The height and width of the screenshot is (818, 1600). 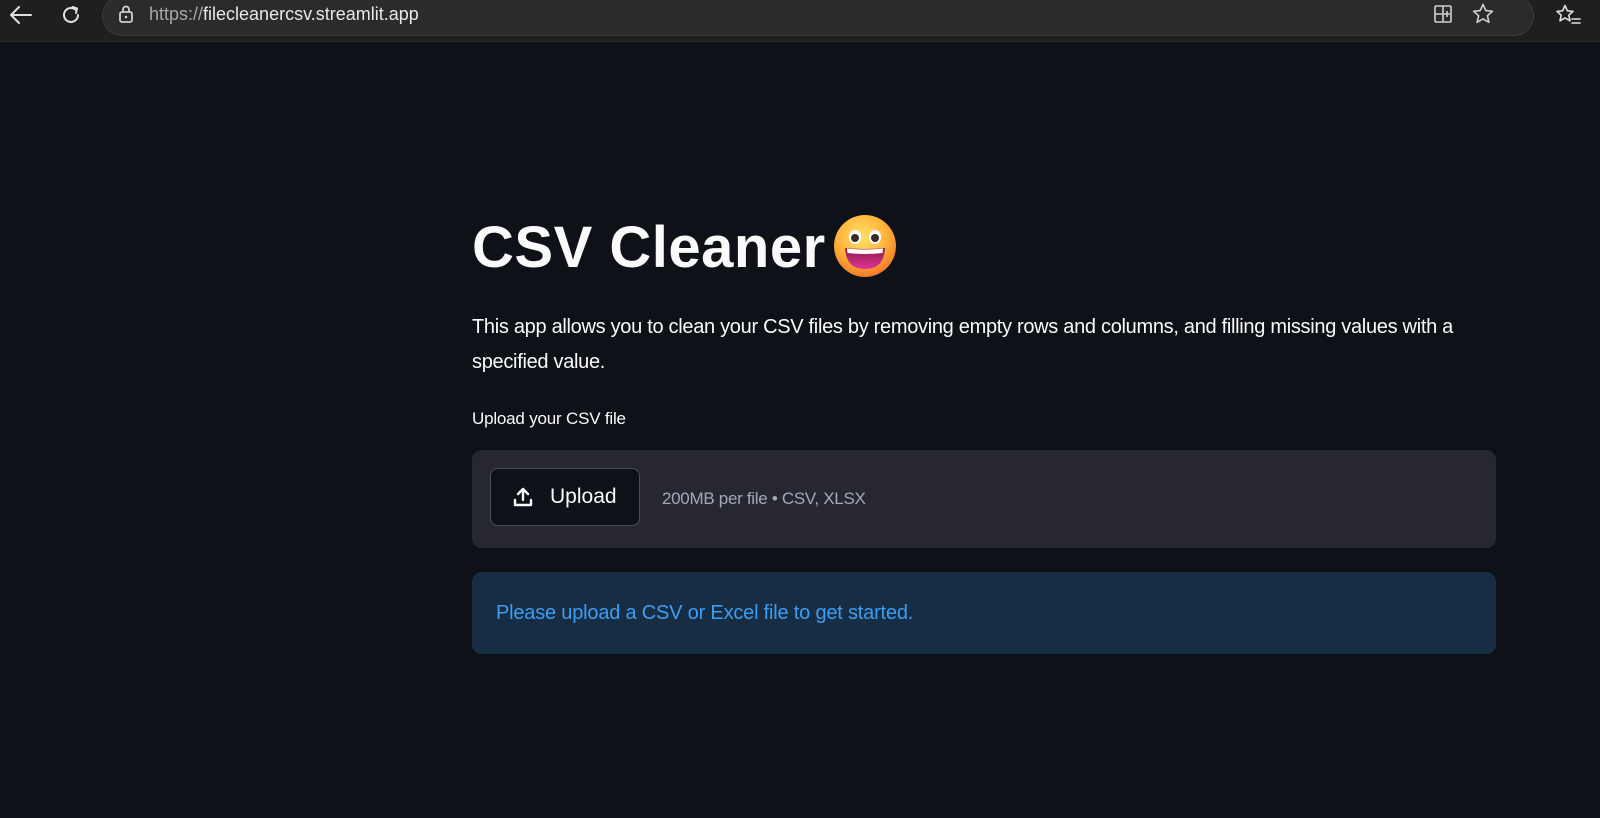 I want to click on reload-button, so click(x=71, y=15).